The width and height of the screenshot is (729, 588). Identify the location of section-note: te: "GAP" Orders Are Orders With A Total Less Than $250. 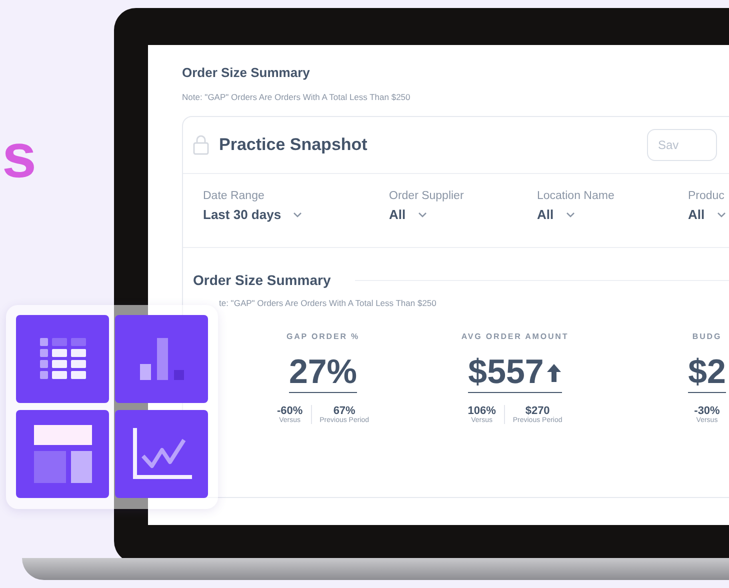
(328, 303).